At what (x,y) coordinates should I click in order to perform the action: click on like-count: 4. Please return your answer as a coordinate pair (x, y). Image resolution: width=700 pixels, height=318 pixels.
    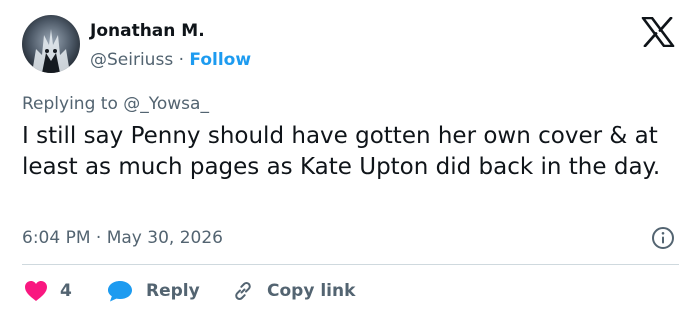
    Looking at the image, I should click on (66, 291).